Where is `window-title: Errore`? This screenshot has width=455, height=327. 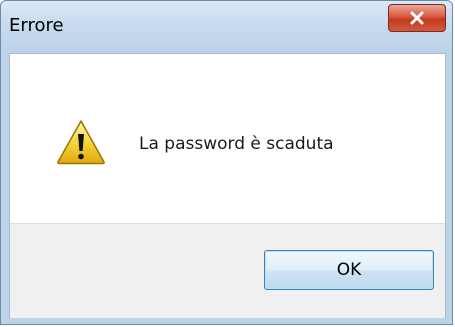 window-title: Errore is located at coordinates (36, 25).